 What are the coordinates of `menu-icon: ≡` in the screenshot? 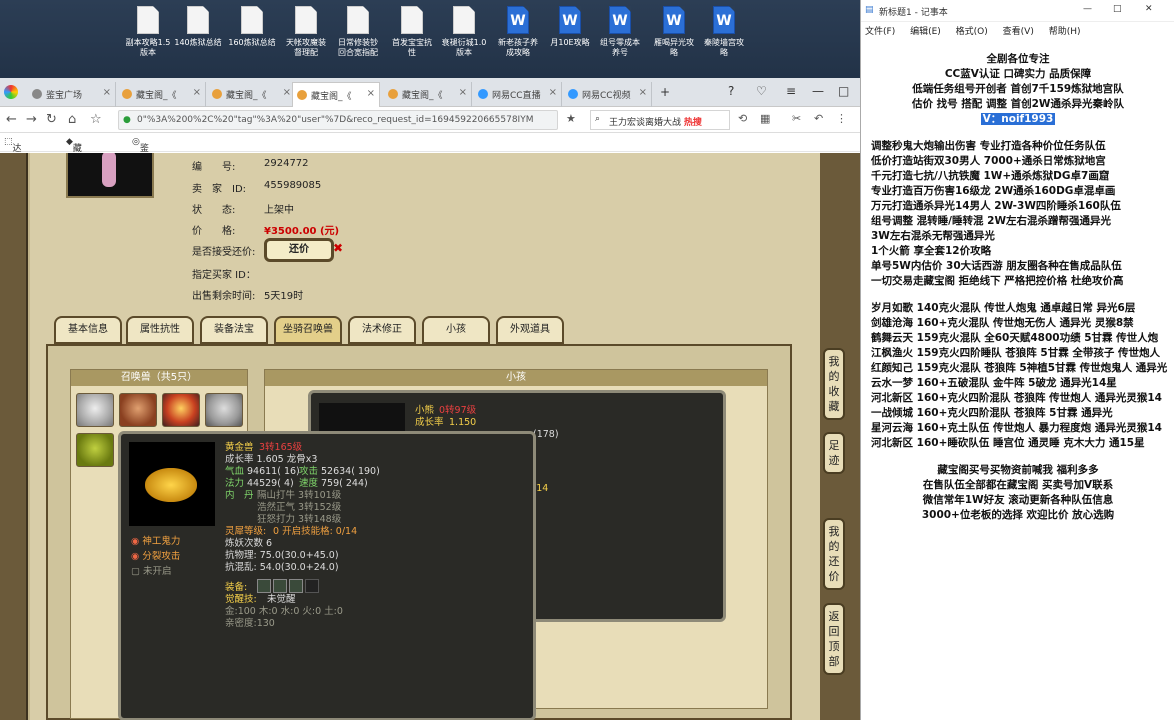 It's located at (791, 91).